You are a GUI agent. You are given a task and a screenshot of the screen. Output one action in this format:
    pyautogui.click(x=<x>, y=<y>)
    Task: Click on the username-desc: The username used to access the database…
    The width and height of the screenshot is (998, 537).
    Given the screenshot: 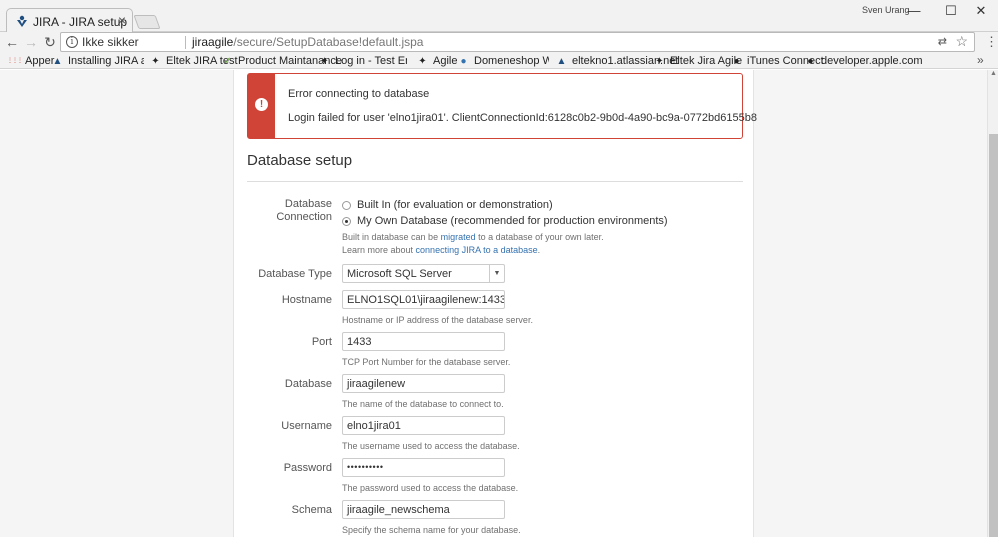 What is the action you would take?
    pyautogui.click(x=431, y=446)
    